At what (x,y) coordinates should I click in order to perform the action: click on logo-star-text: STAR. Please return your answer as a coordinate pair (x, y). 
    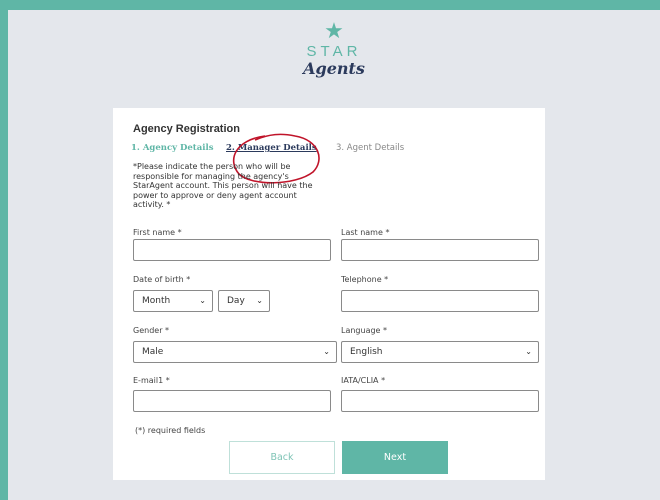
    Looking at the image, I should click on (334, 51).